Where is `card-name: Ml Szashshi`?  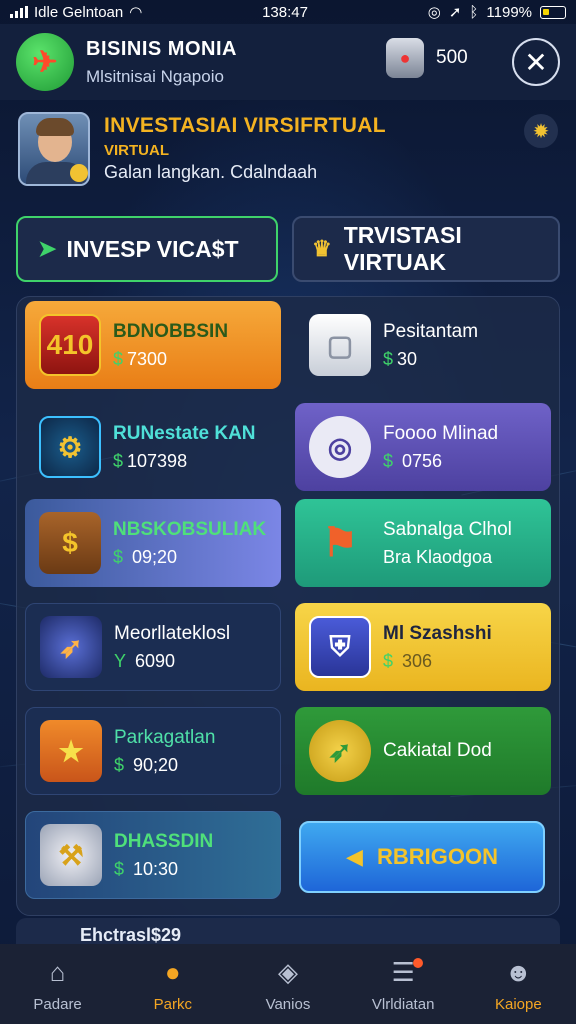 card-name: Ml Szashshi is located at coordinates (437, 633).